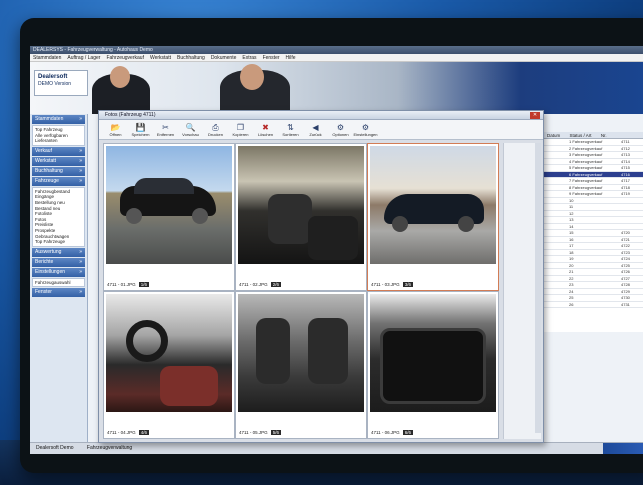 The height and width of the screenshot is (485, 643). What do you see at coordinates (407, 432) in the screenshot?
I see `photo-page-badge: 6/6` at bounding box center [407, 432].